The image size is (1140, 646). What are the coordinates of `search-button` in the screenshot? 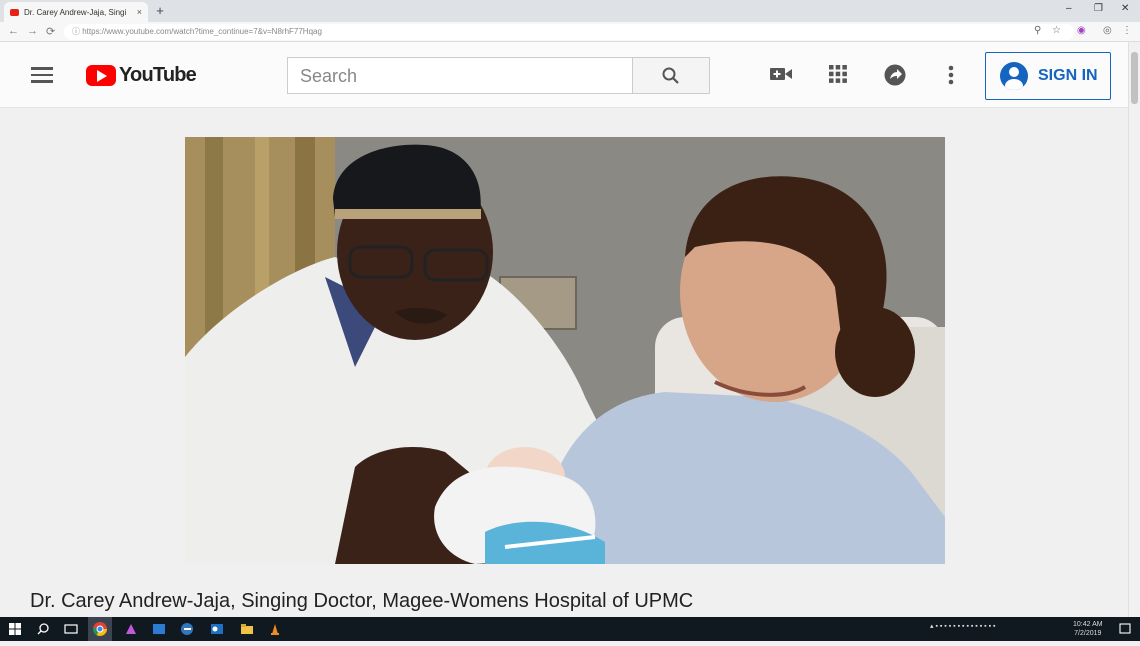 It's located at (671, 75).